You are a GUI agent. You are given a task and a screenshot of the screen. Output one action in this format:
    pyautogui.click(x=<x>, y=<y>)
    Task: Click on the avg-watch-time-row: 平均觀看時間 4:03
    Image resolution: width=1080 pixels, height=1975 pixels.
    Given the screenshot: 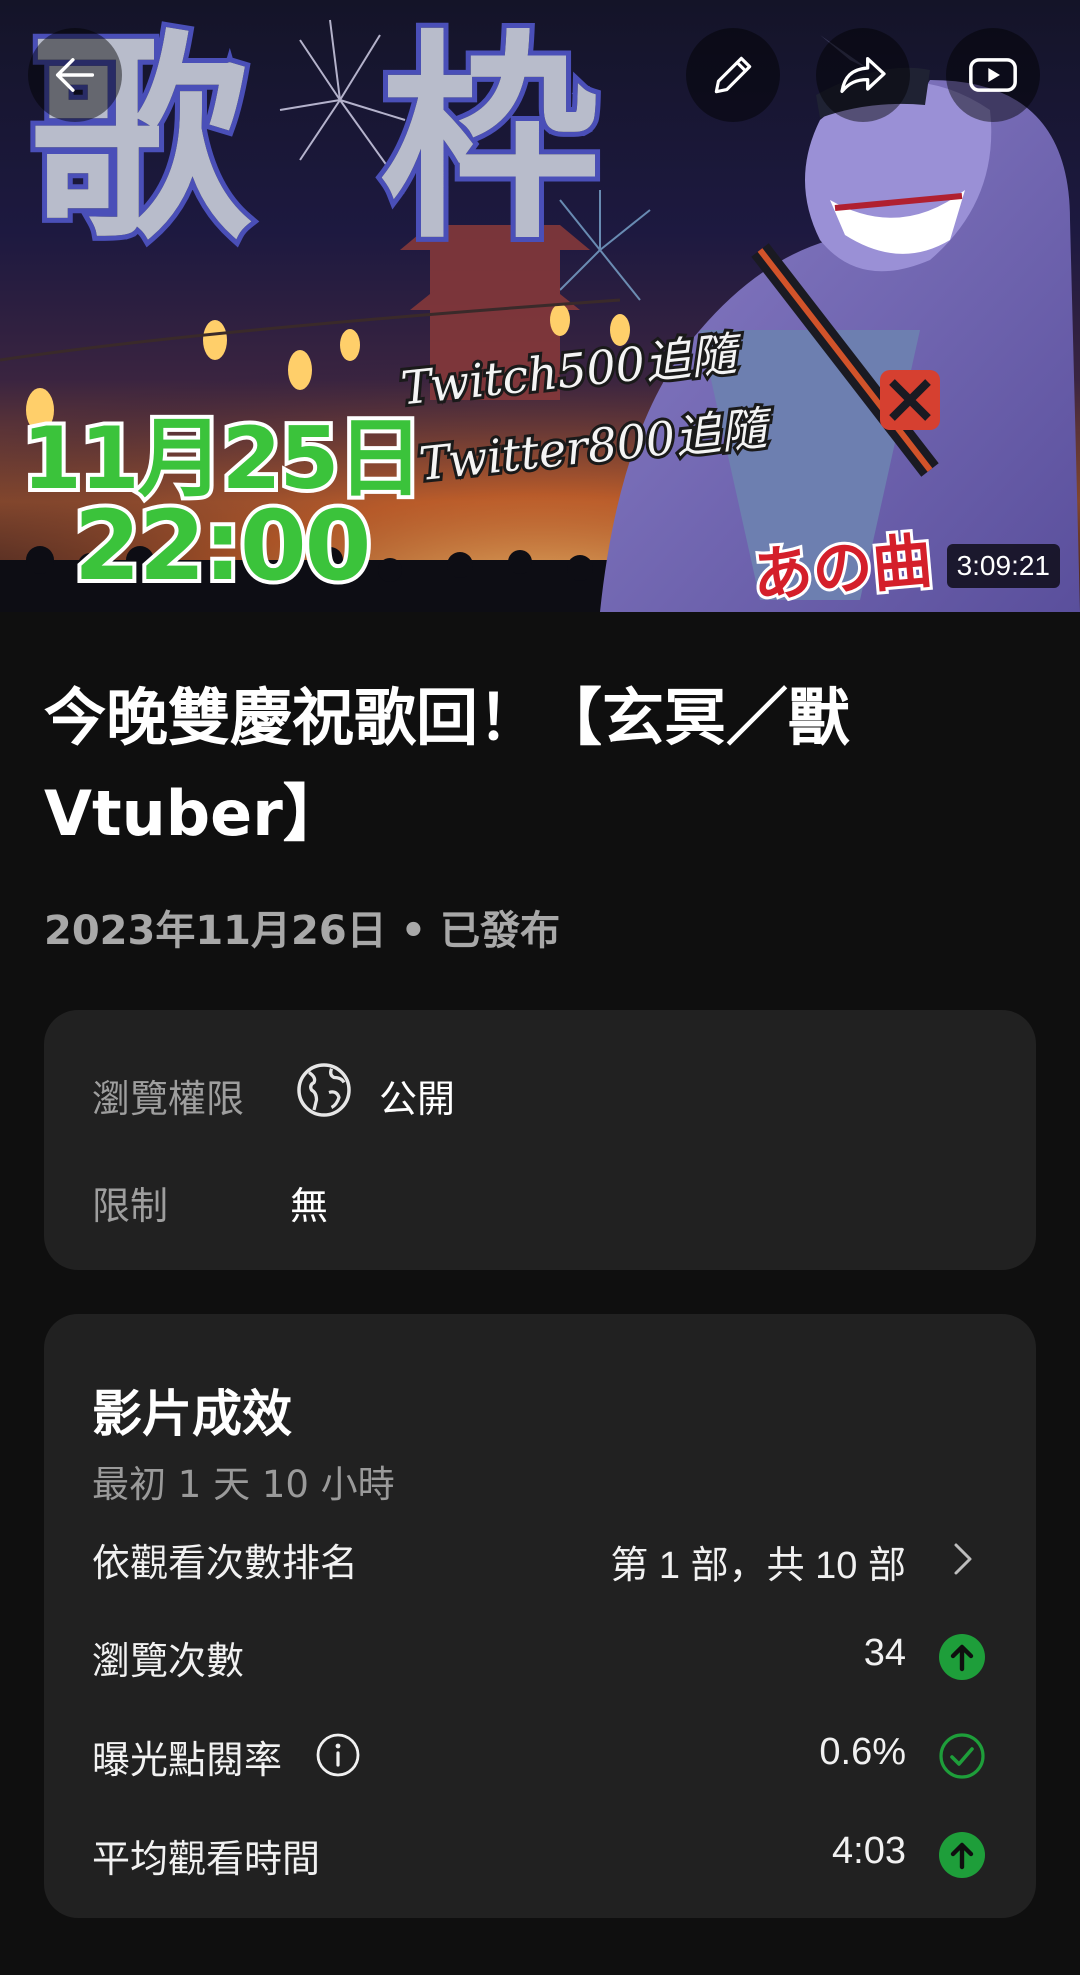 What is the action you would take?
    pyautogui.click(x=540, y=1855)
    